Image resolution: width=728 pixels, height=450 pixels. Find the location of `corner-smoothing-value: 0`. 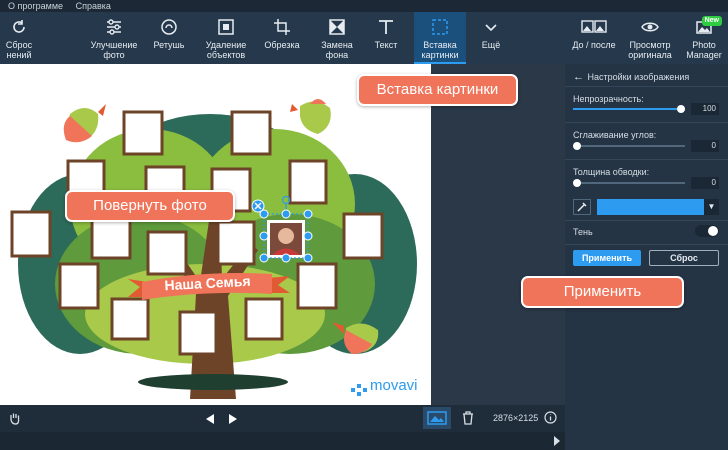

corner-smoothing-value: 0 is located at coordinates (705, 146).